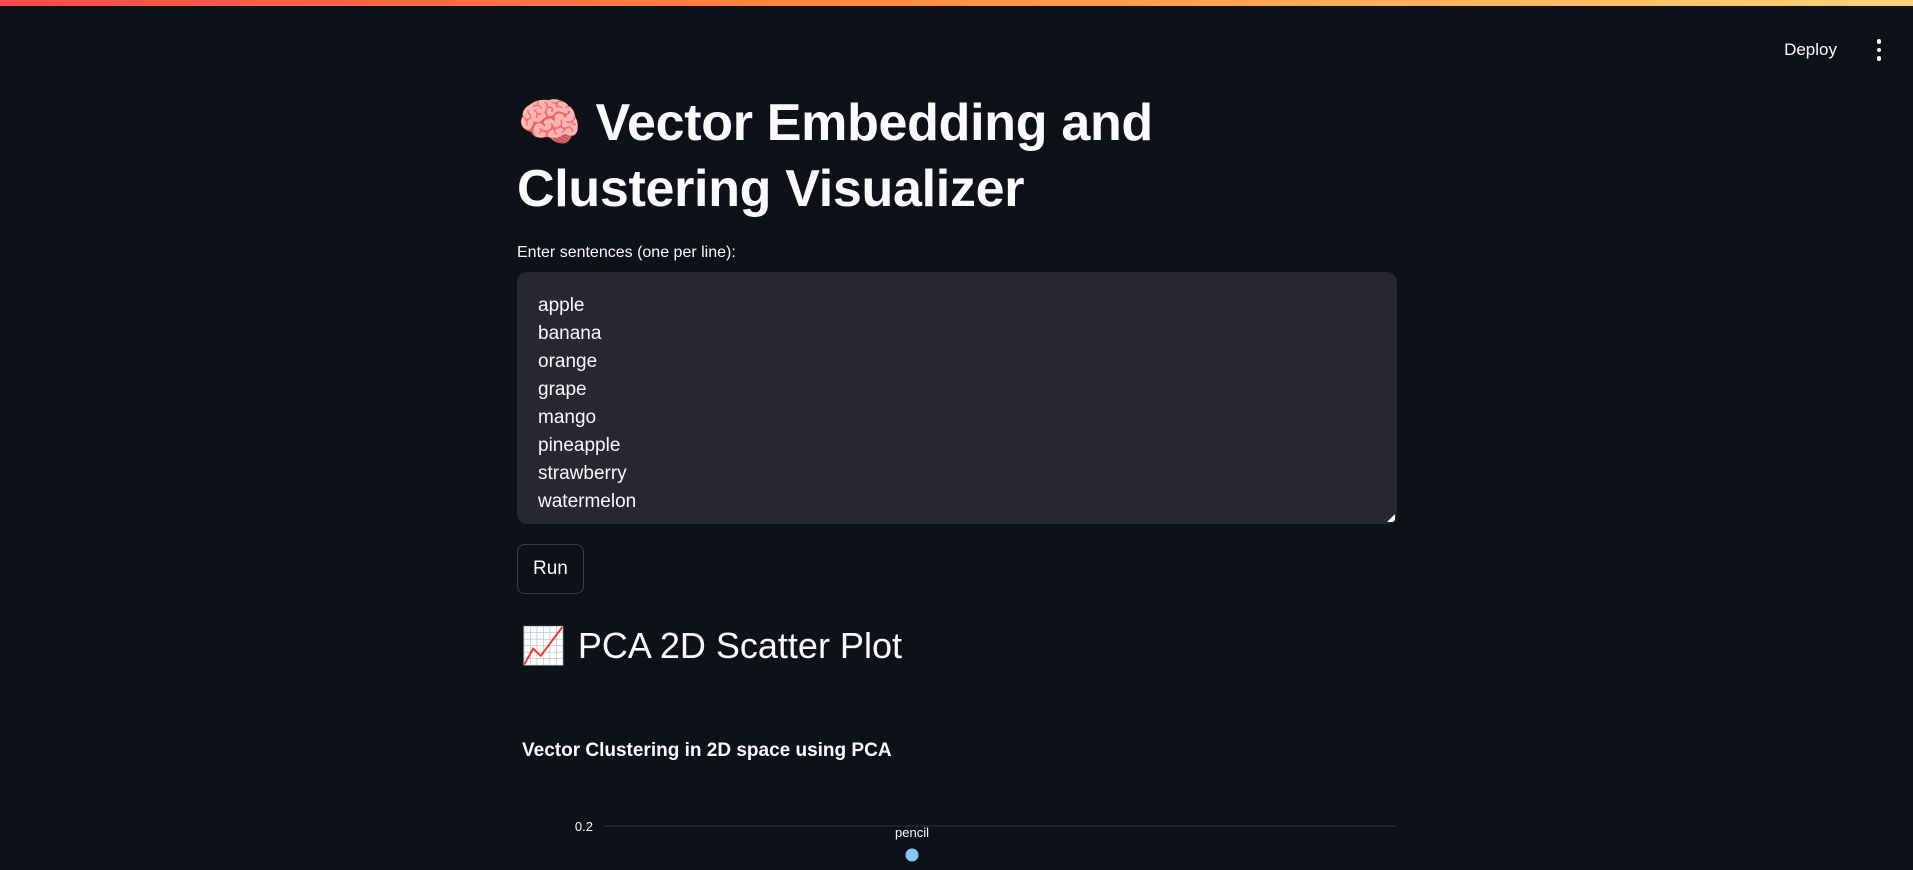 The height and width of the screenshot is (870, 1913). I want to click on point-label: pencil, so click(912, 832).